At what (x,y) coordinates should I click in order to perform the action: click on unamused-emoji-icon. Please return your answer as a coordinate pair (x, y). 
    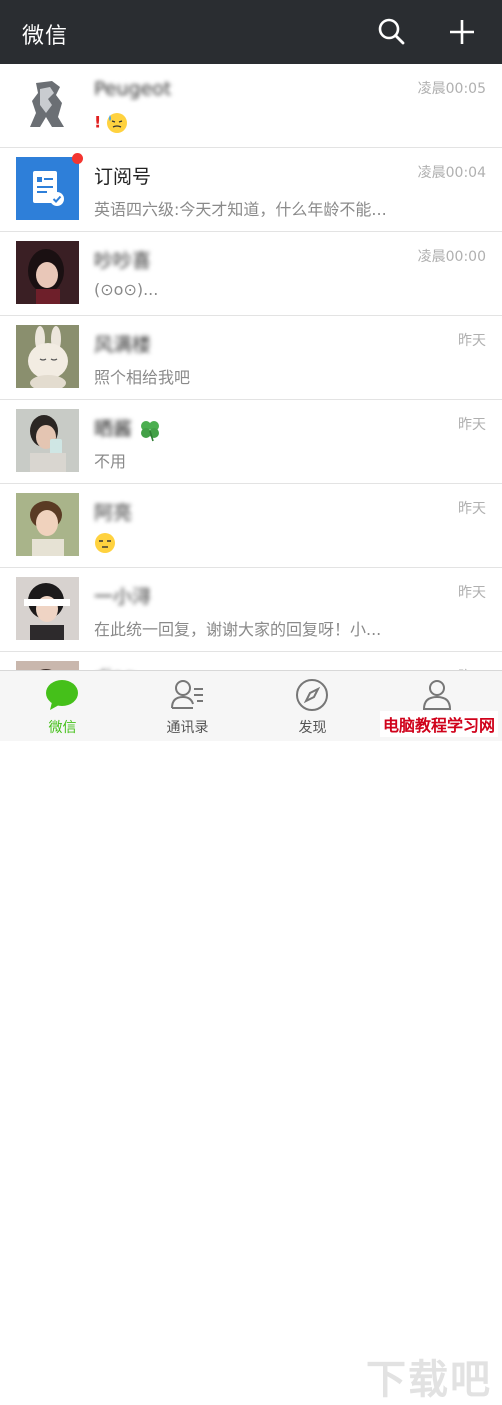
    Looking at the image, I should click on (105, 543).